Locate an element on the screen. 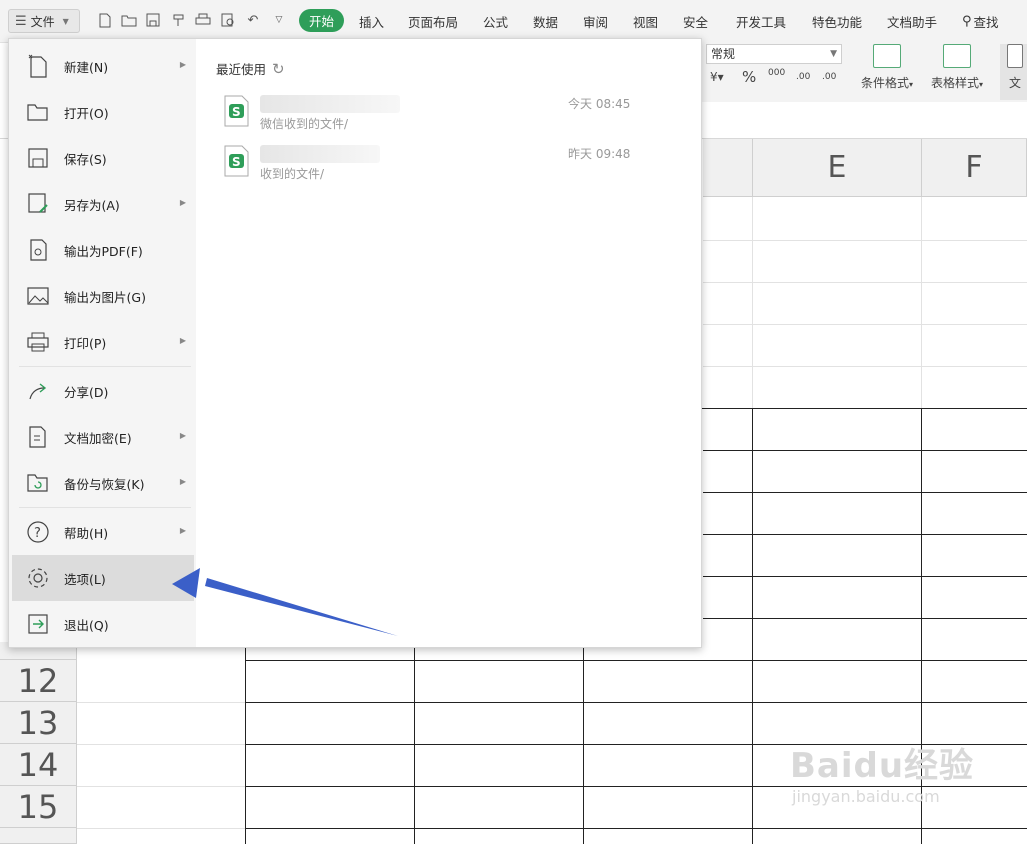 The image size is (1027, 844). percent-button: % is located at coordinates (749, 77).